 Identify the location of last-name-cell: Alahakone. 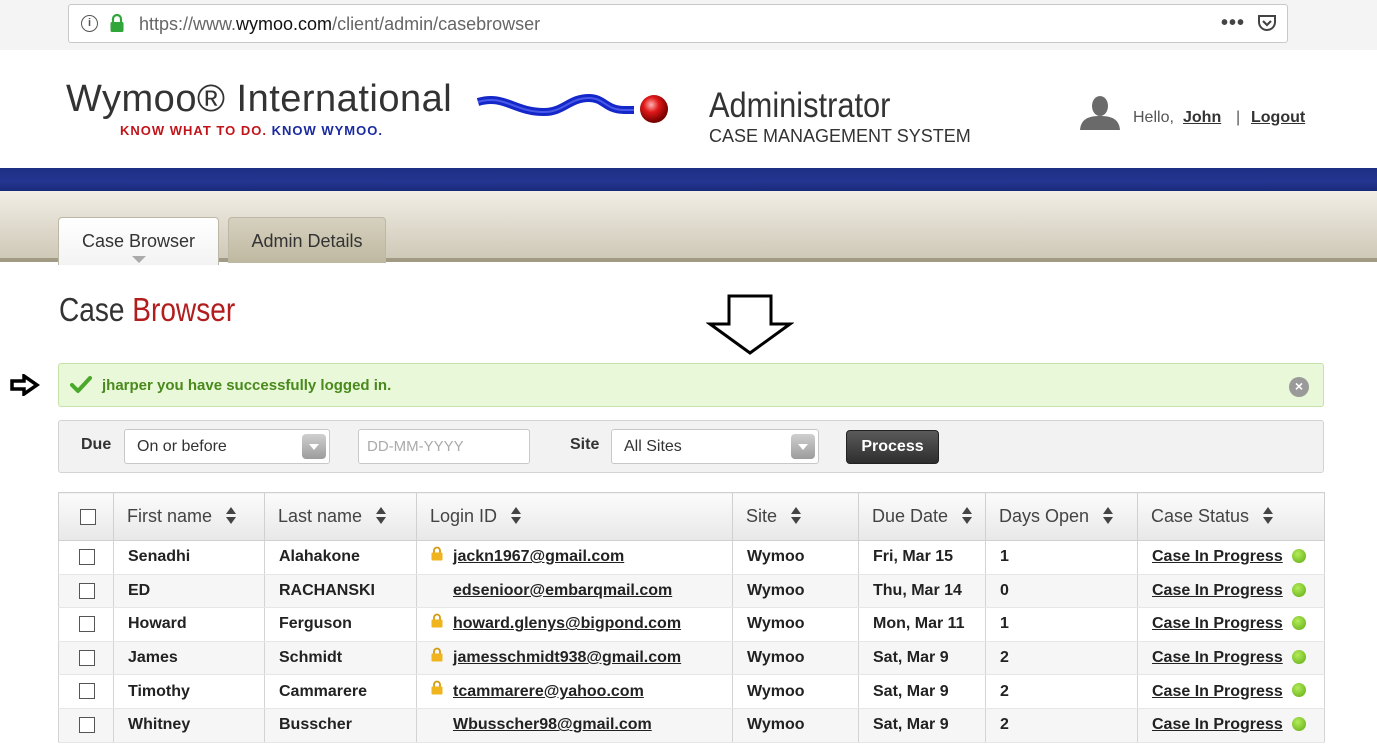
(340, 557).